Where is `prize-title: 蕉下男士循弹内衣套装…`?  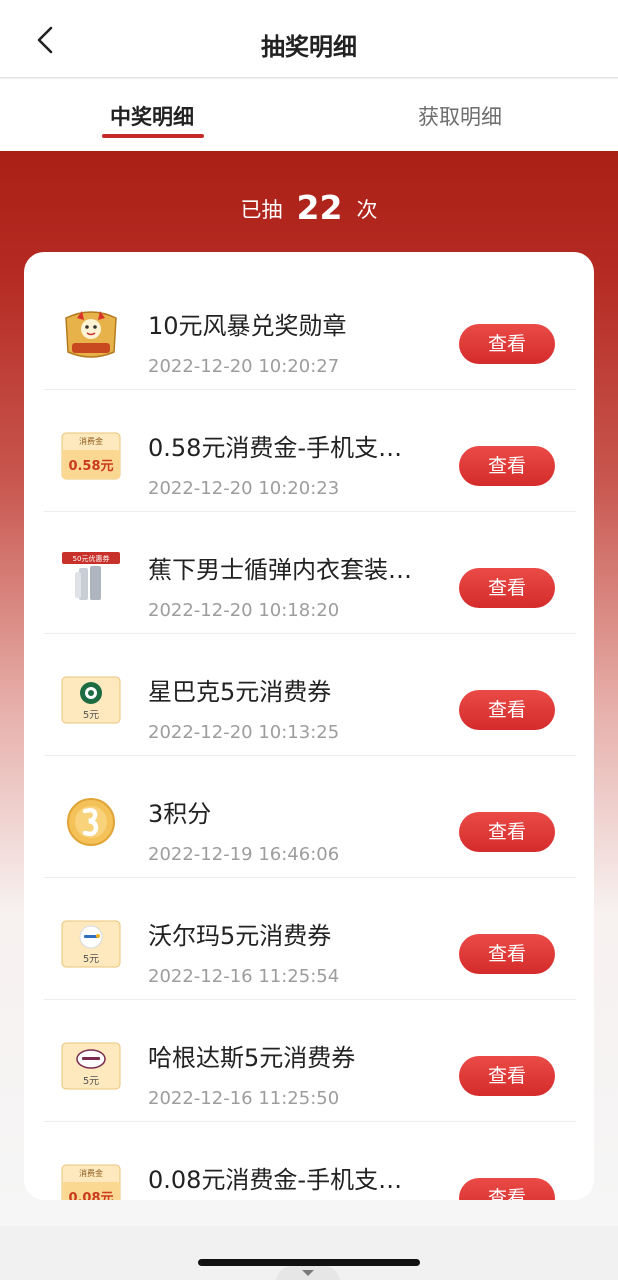 prize-title: 蕉下男士循弹内衣套装… is located at coordinates (280, 570).